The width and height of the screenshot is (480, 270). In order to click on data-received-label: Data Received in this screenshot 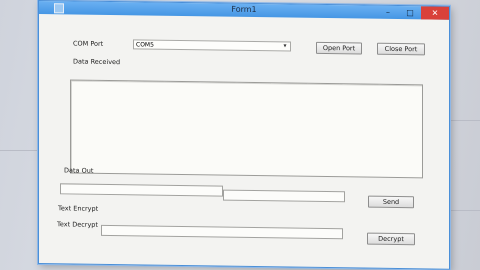, I will do `click(97, 62)`.